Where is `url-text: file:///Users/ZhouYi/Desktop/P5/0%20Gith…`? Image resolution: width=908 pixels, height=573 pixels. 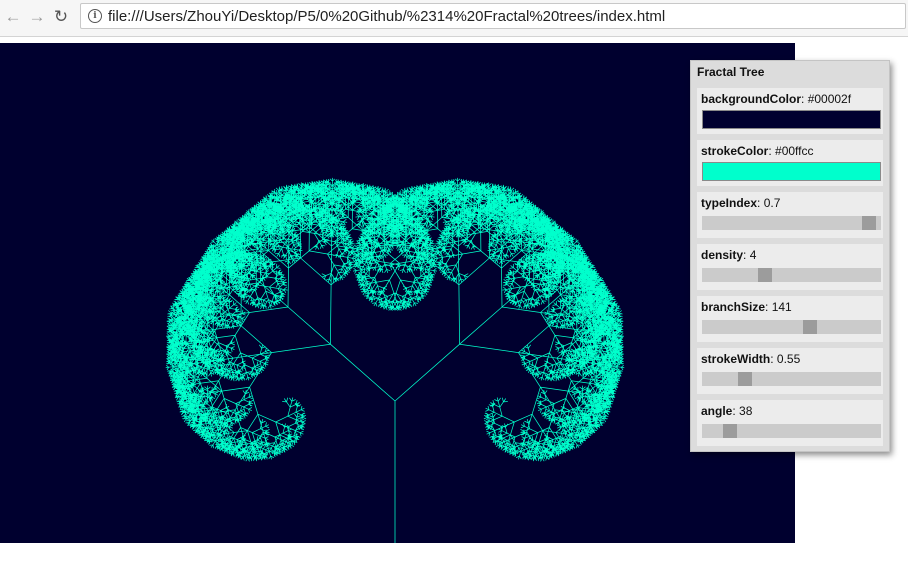 url-text: file:///Users/ZhouYi/Desktop/P5/0%20Gith… is located at coordinates (386, 16).